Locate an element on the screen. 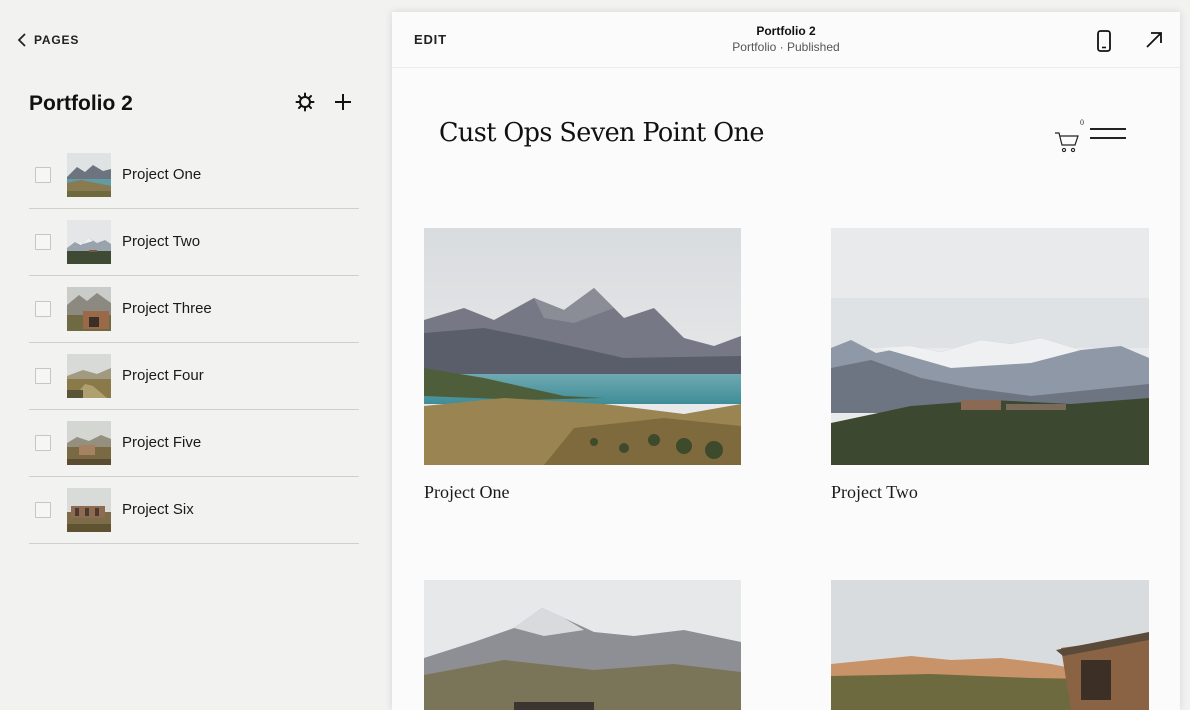 This screenshot has height=710, width=1190. list-item: Project Four is located at coordinates (194, 376).